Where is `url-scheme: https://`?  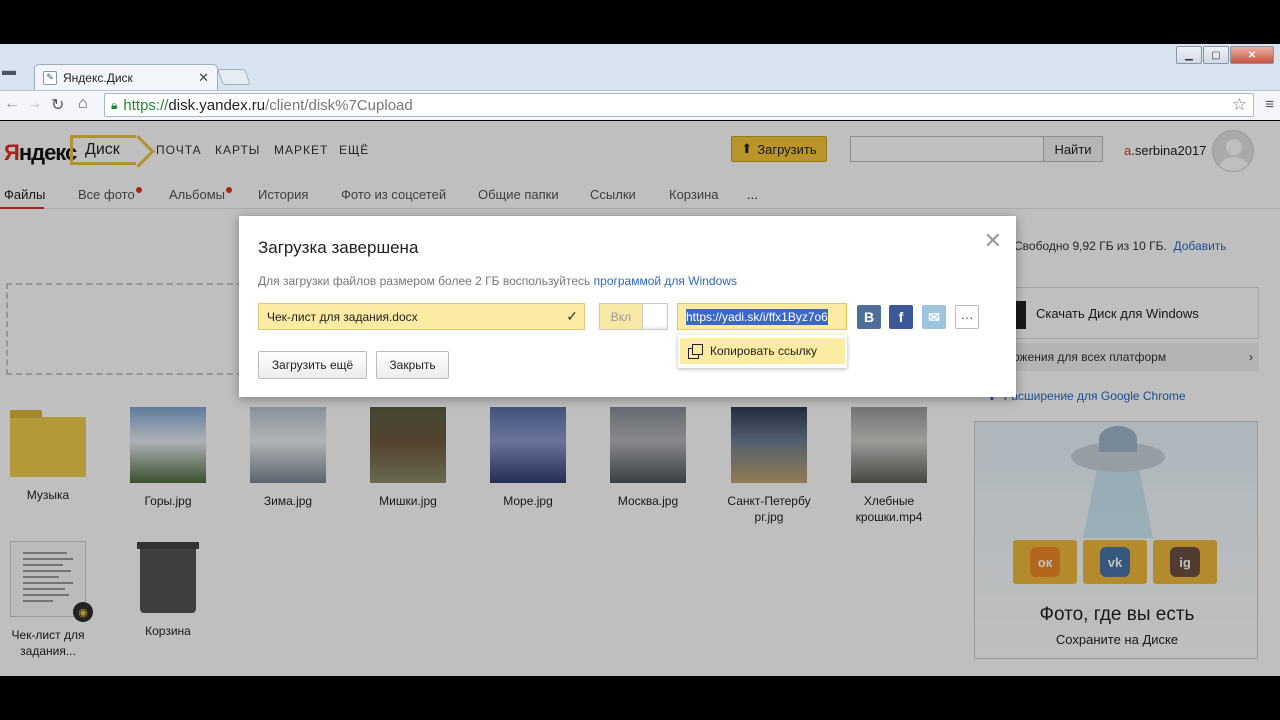 url-scheme: https:// is located at coordinates (146, 105).